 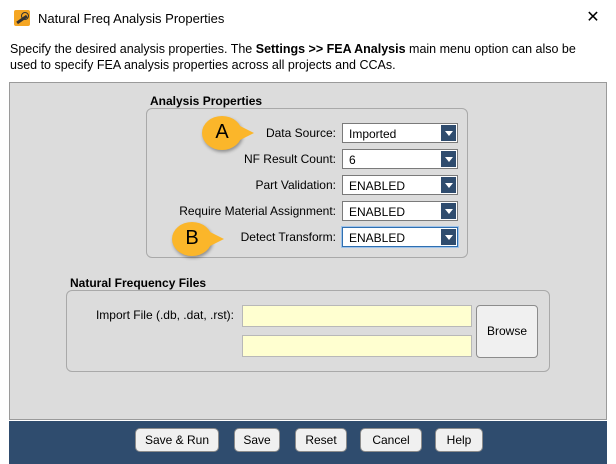 I want to click on part-validation-label: Part Validation:, so click(x=296, y=185).